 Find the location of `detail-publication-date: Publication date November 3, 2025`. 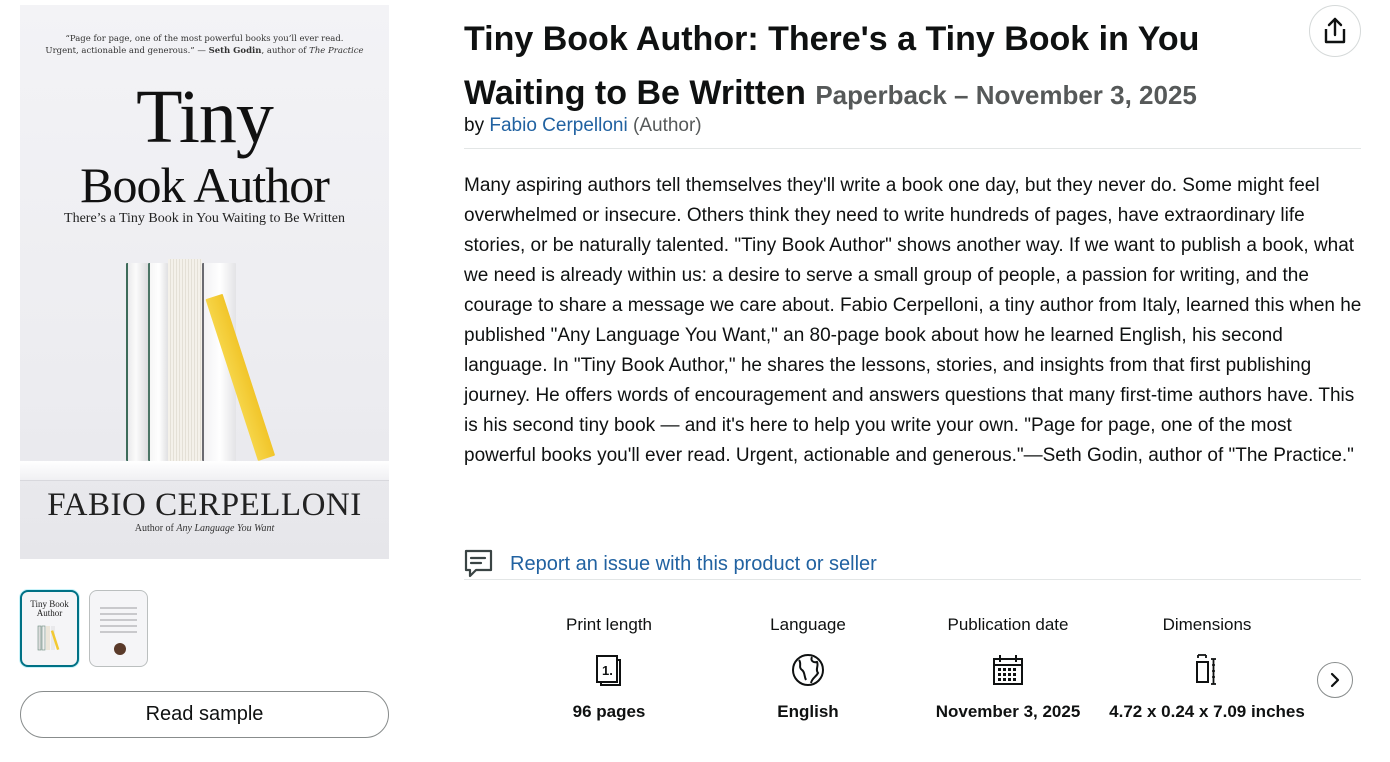

detail-publication-date: Publication date November 3, 2025 is located at coordinates (1008, 667).